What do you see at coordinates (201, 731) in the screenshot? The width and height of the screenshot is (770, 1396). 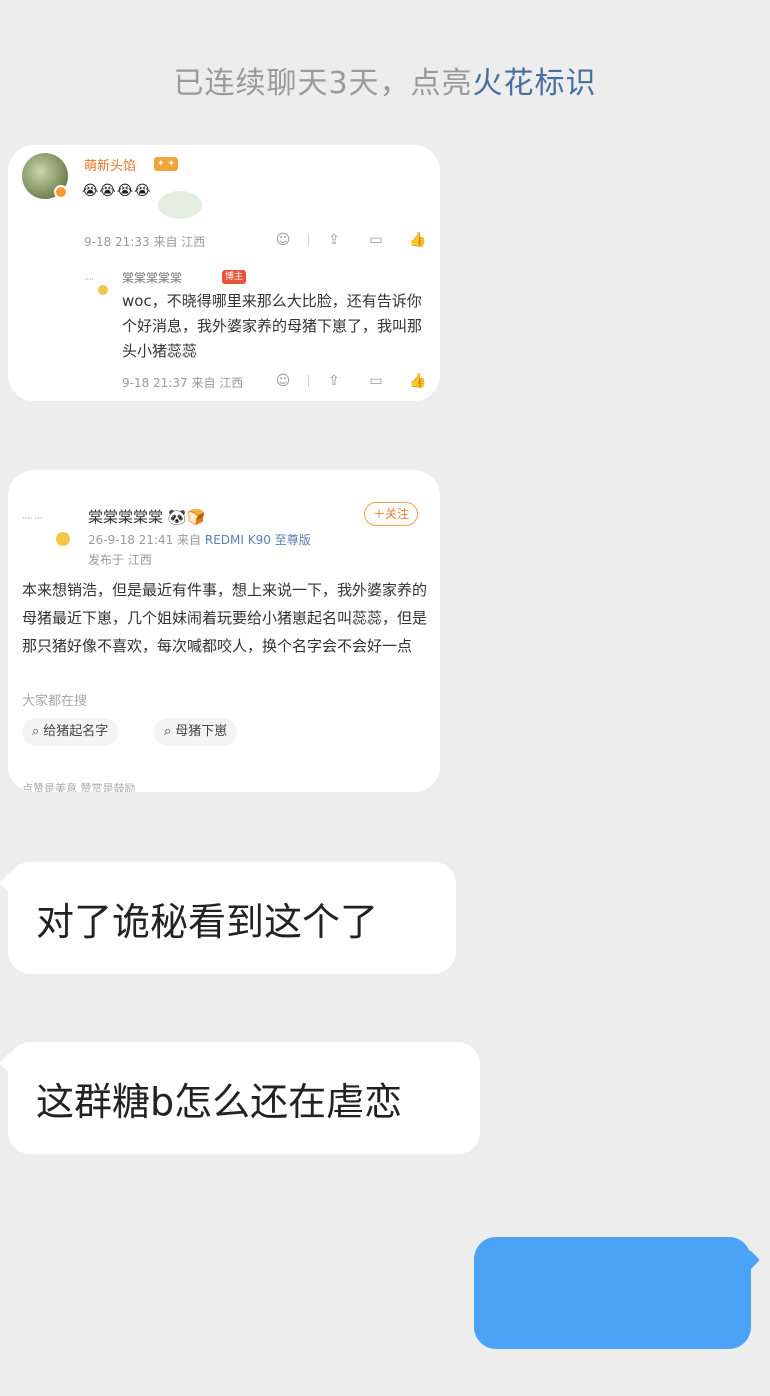 I see `chip-label: 母猪下崽` at bounding box center [201, 731].